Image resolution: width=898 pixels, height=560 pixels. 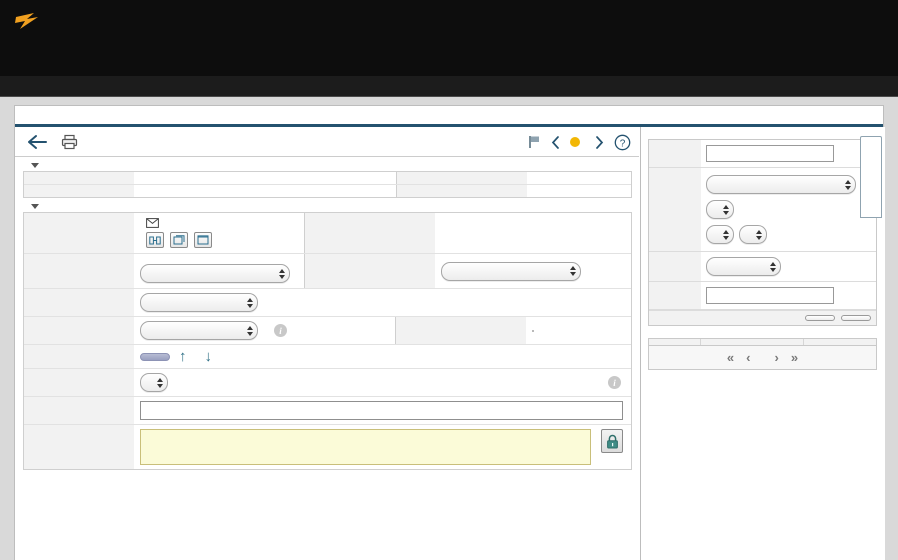 I want to click on problem-search-form, so click(x=762, y=232).